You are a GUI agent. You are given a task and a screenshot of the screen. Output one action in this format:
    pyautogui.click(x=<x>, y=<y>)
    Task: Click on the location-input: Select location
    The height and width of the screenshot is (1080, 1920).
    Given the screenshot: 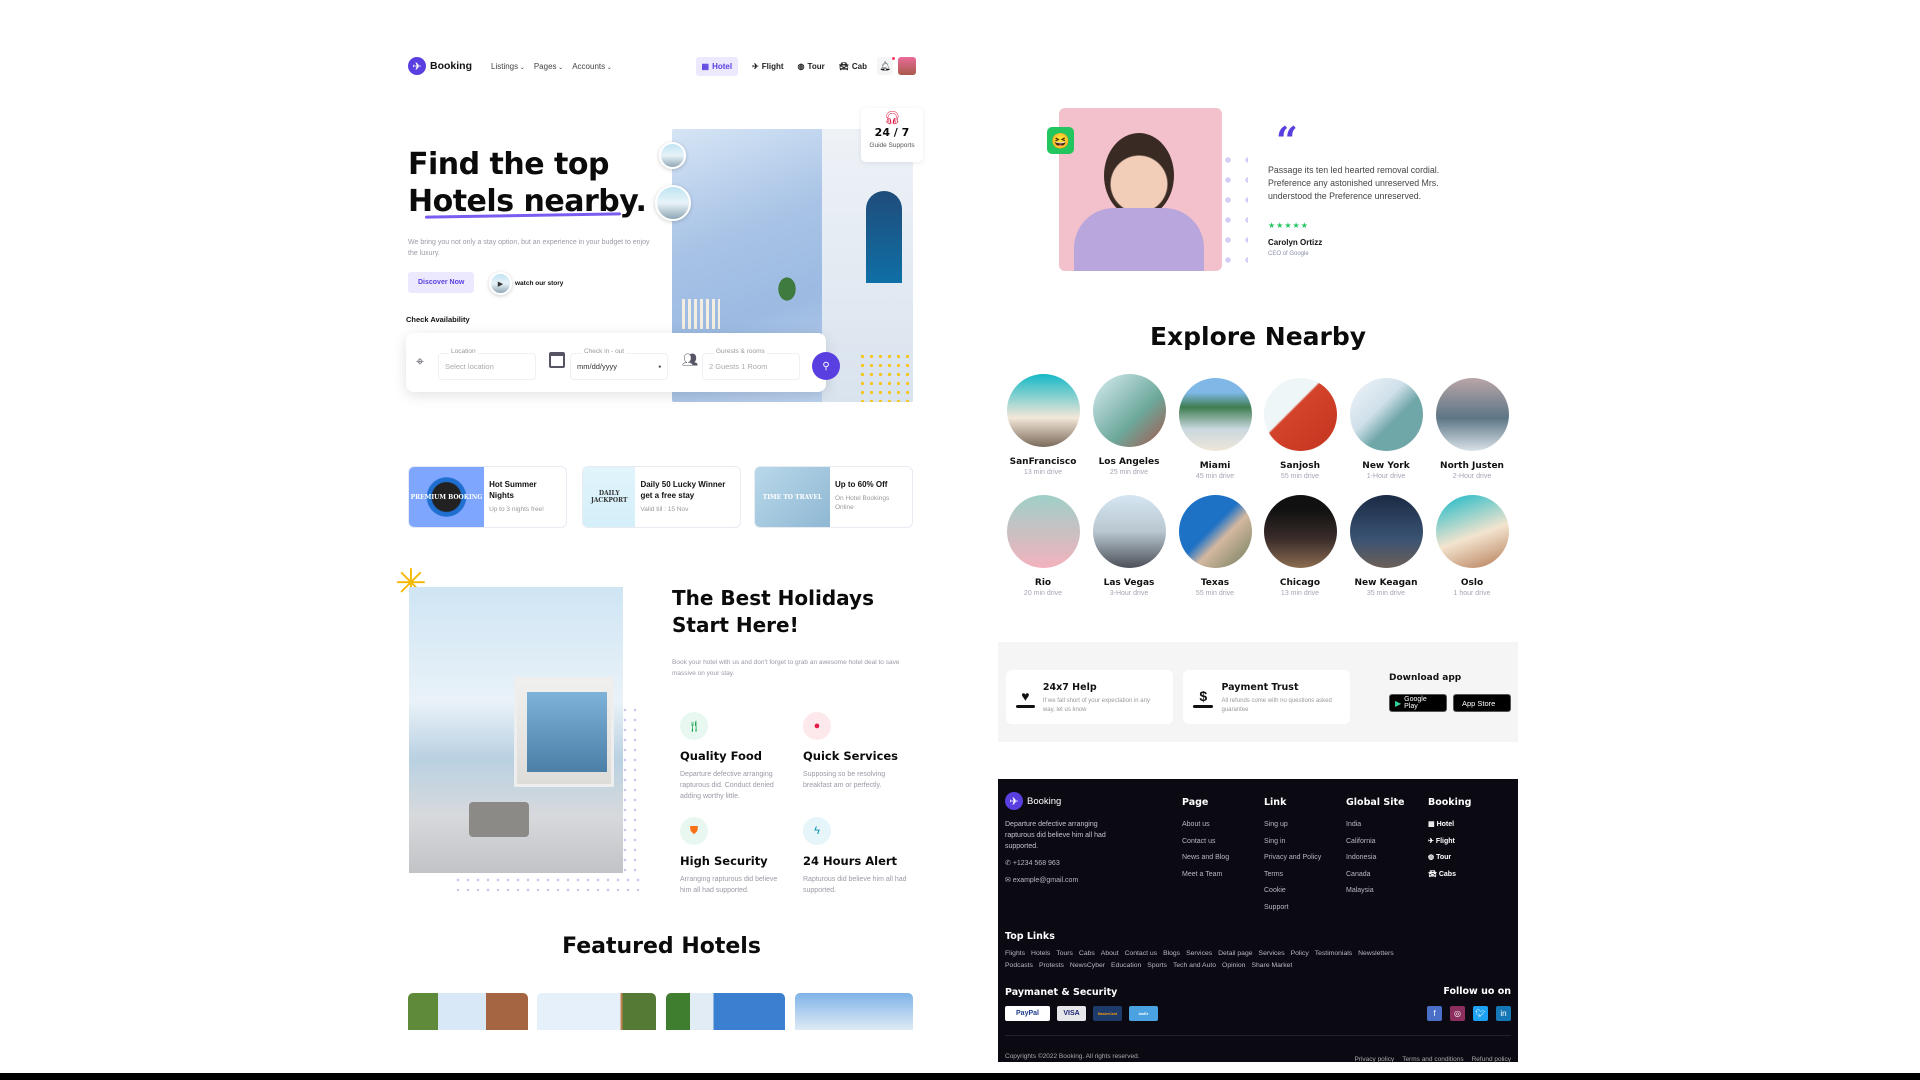 What is the action you would take?
    pyautogui.click(x=487, y=366)
    